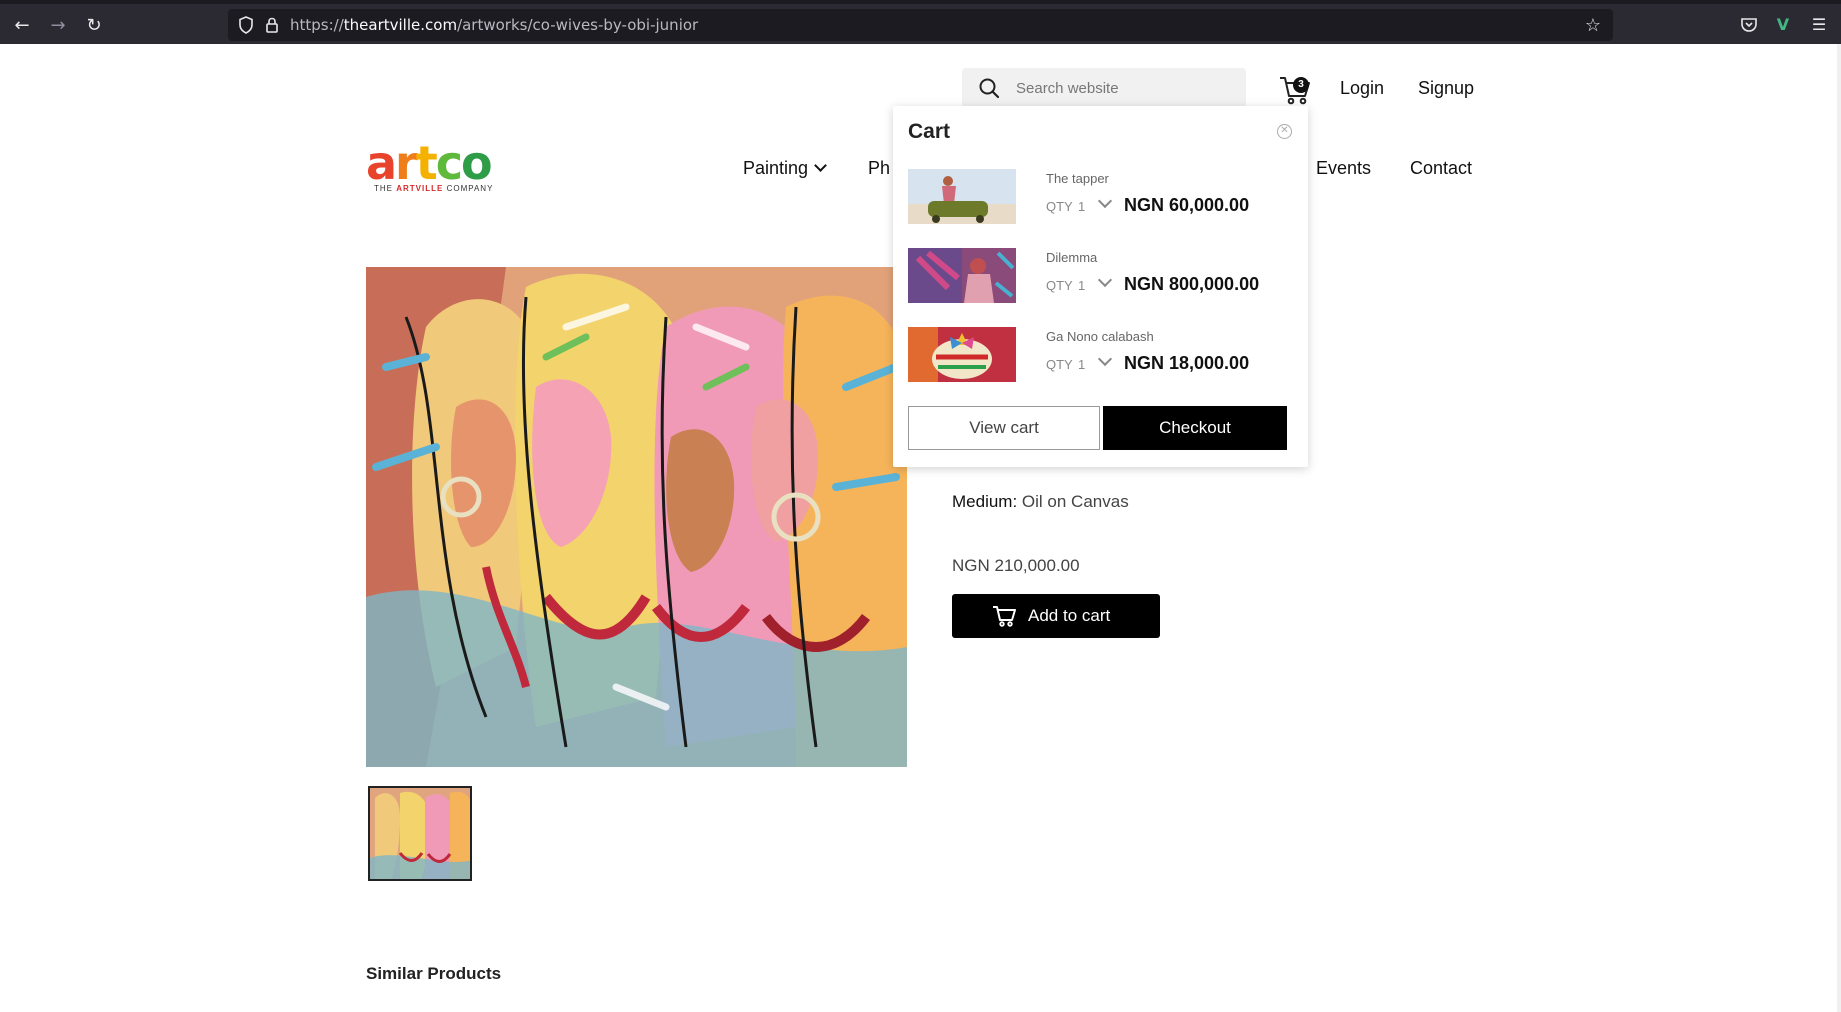 This screenshot has width=1841, height=1012. Describe the element at coordinates (426, 163) in the screenshot. I see `logo-letter: t` at that location.